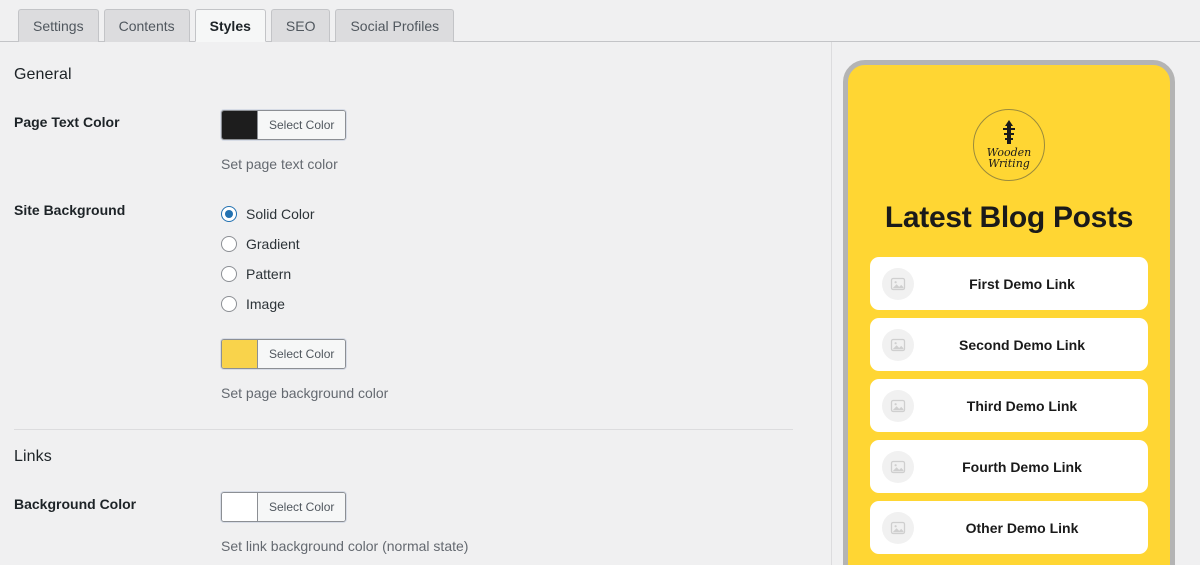 This screenshot has height=565, width=1200. Describe the element at coordinates (302, 125) in the screenshot. I see `page-text-color-button-label: Select Color` at that location.